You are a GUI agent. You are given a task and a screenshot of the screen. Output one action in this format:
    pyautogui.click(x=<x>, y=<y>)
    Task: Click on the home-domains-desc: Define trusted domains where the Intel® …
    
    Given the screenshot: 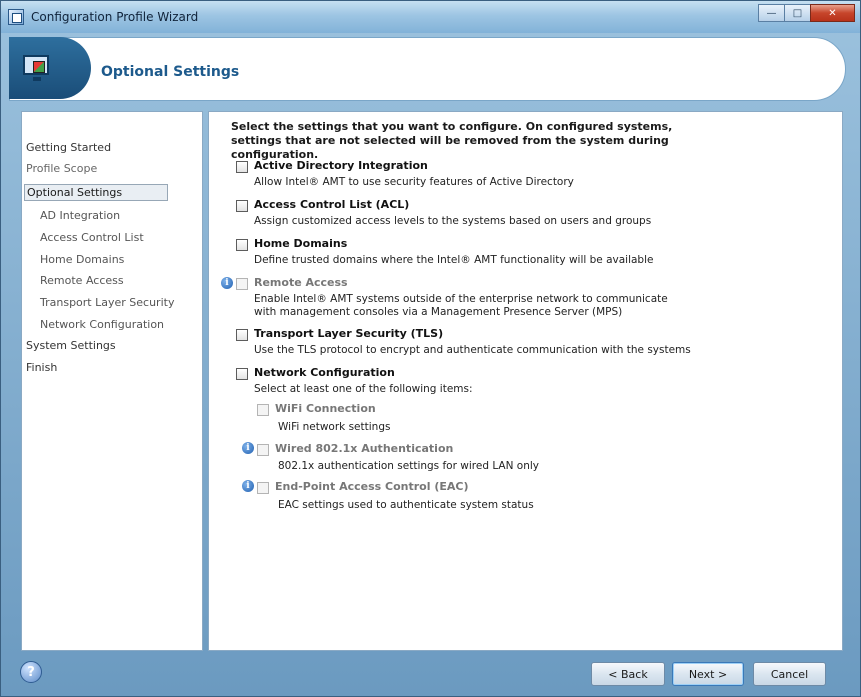 What is the action you would take?
    pyautogui.click(x=454, y=260)
    